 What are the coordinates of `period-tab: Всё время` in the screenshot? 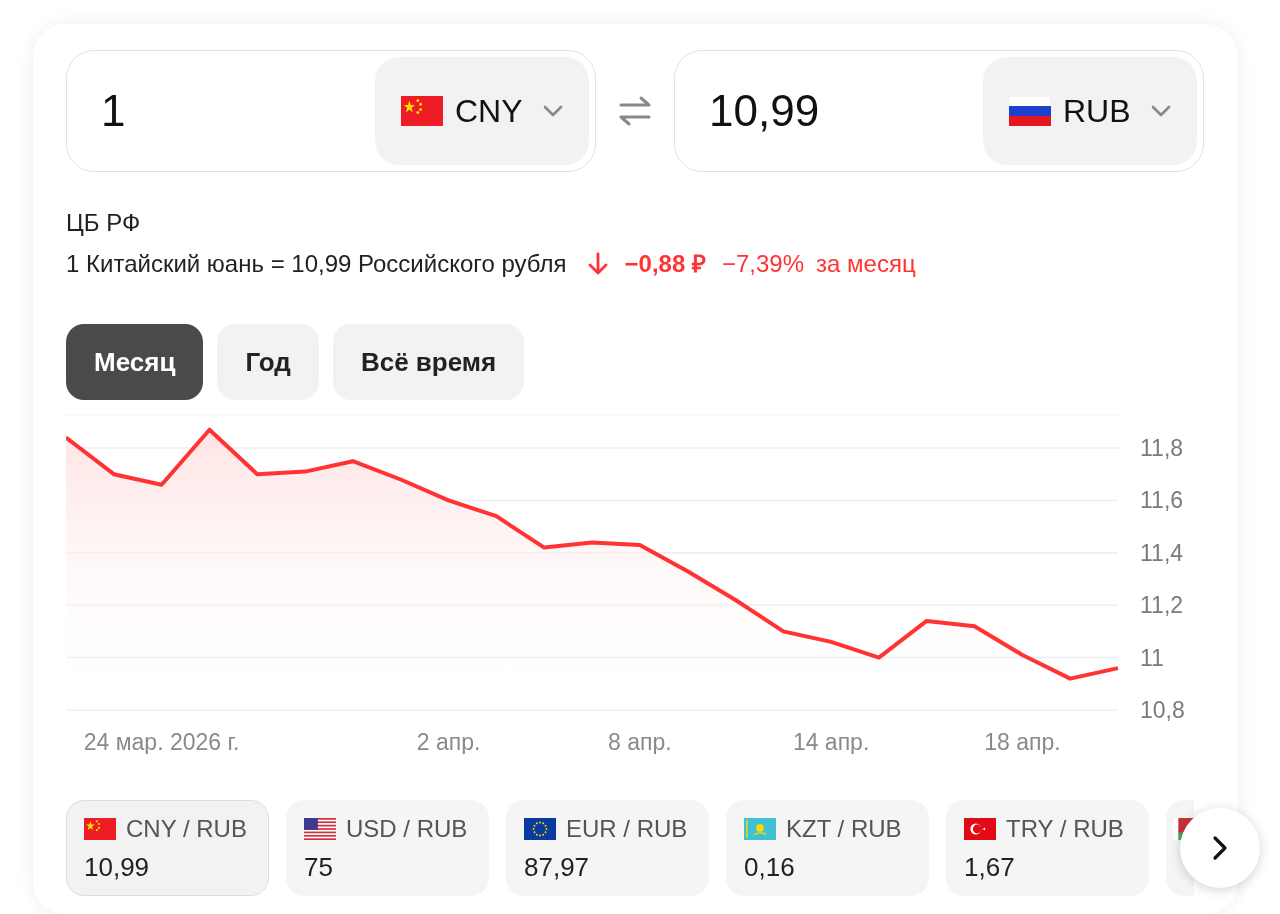 It's located at (428, 362).